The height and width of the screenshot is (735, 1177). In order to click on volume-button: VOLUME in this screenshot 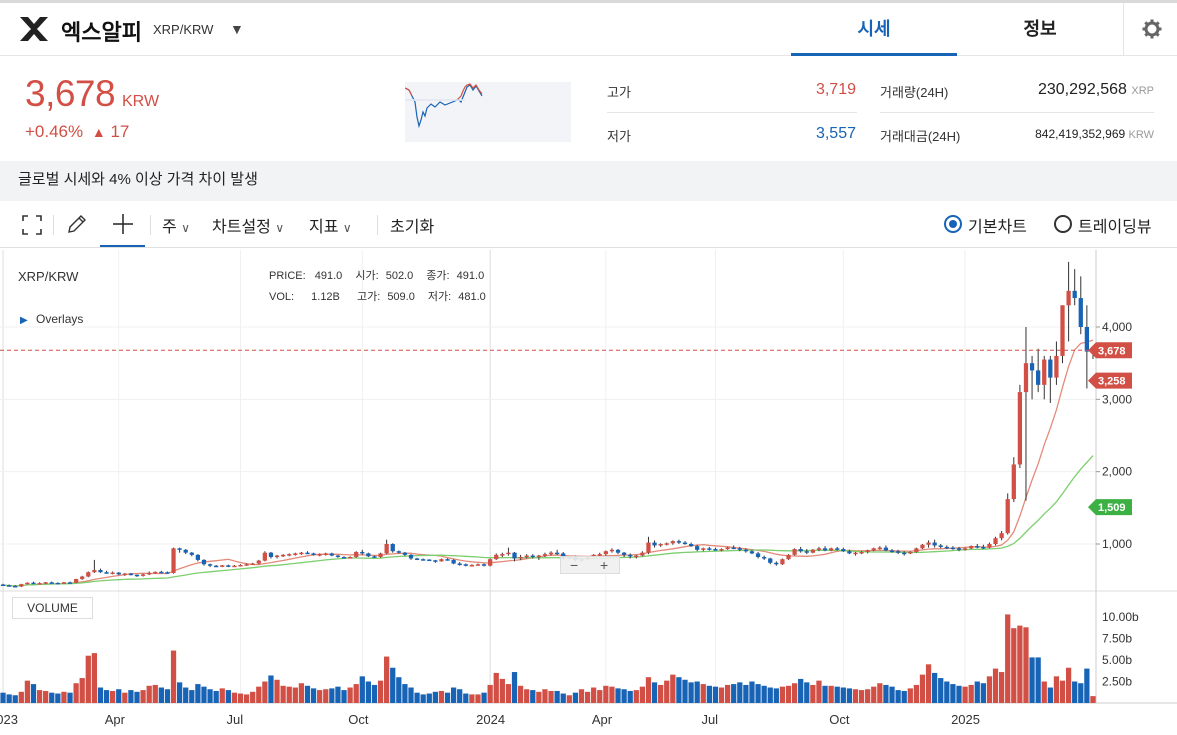, I will do `click(52, 608)`.